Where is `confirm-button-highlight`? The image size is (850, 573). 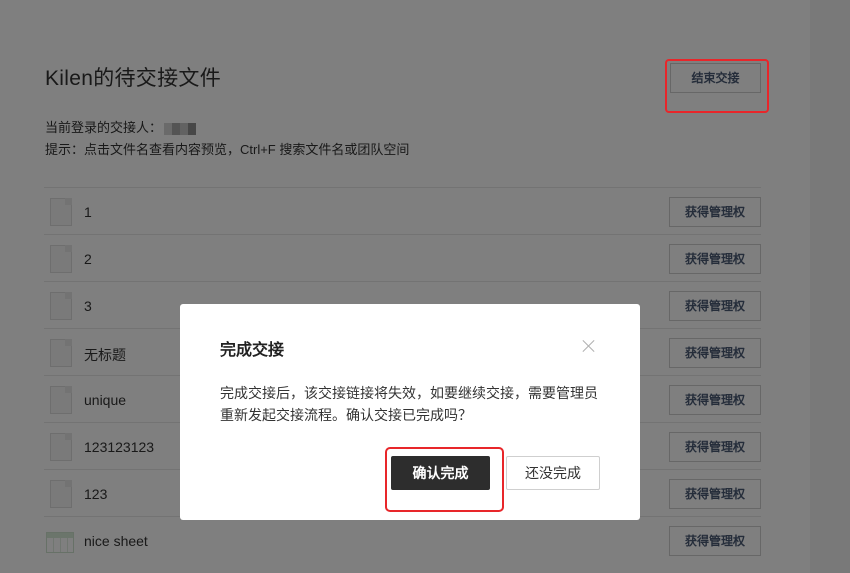 confirm-button-highlight is located at coordinates (444, 479).